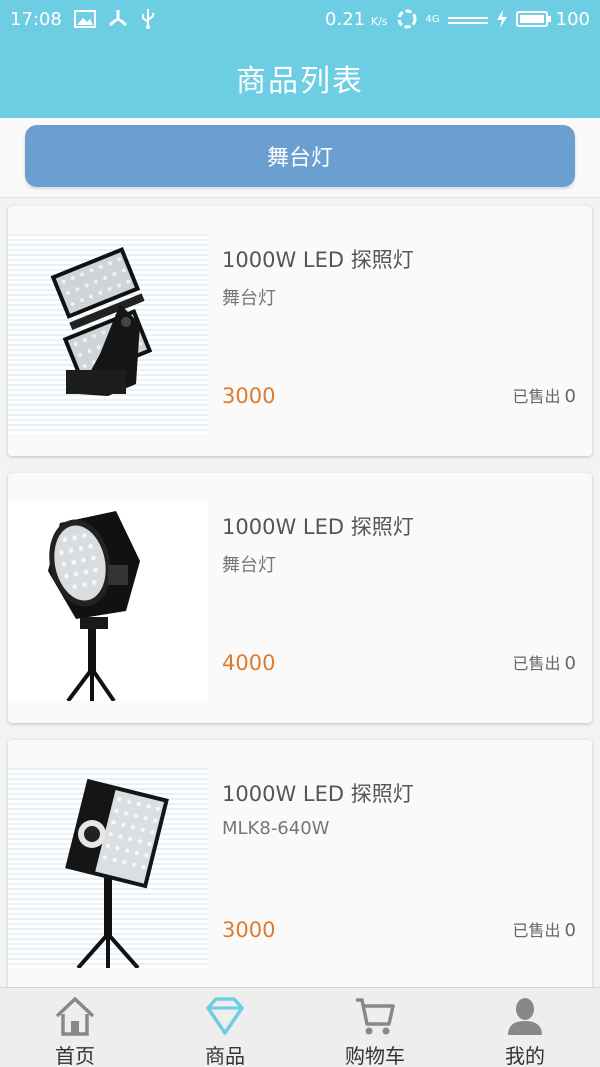 This screenshot has width=600, height=1067. What do you see at coordinates (36, 19) in the screenshot?
I see `status-time: 17:08` at bounding box center [36, 19].